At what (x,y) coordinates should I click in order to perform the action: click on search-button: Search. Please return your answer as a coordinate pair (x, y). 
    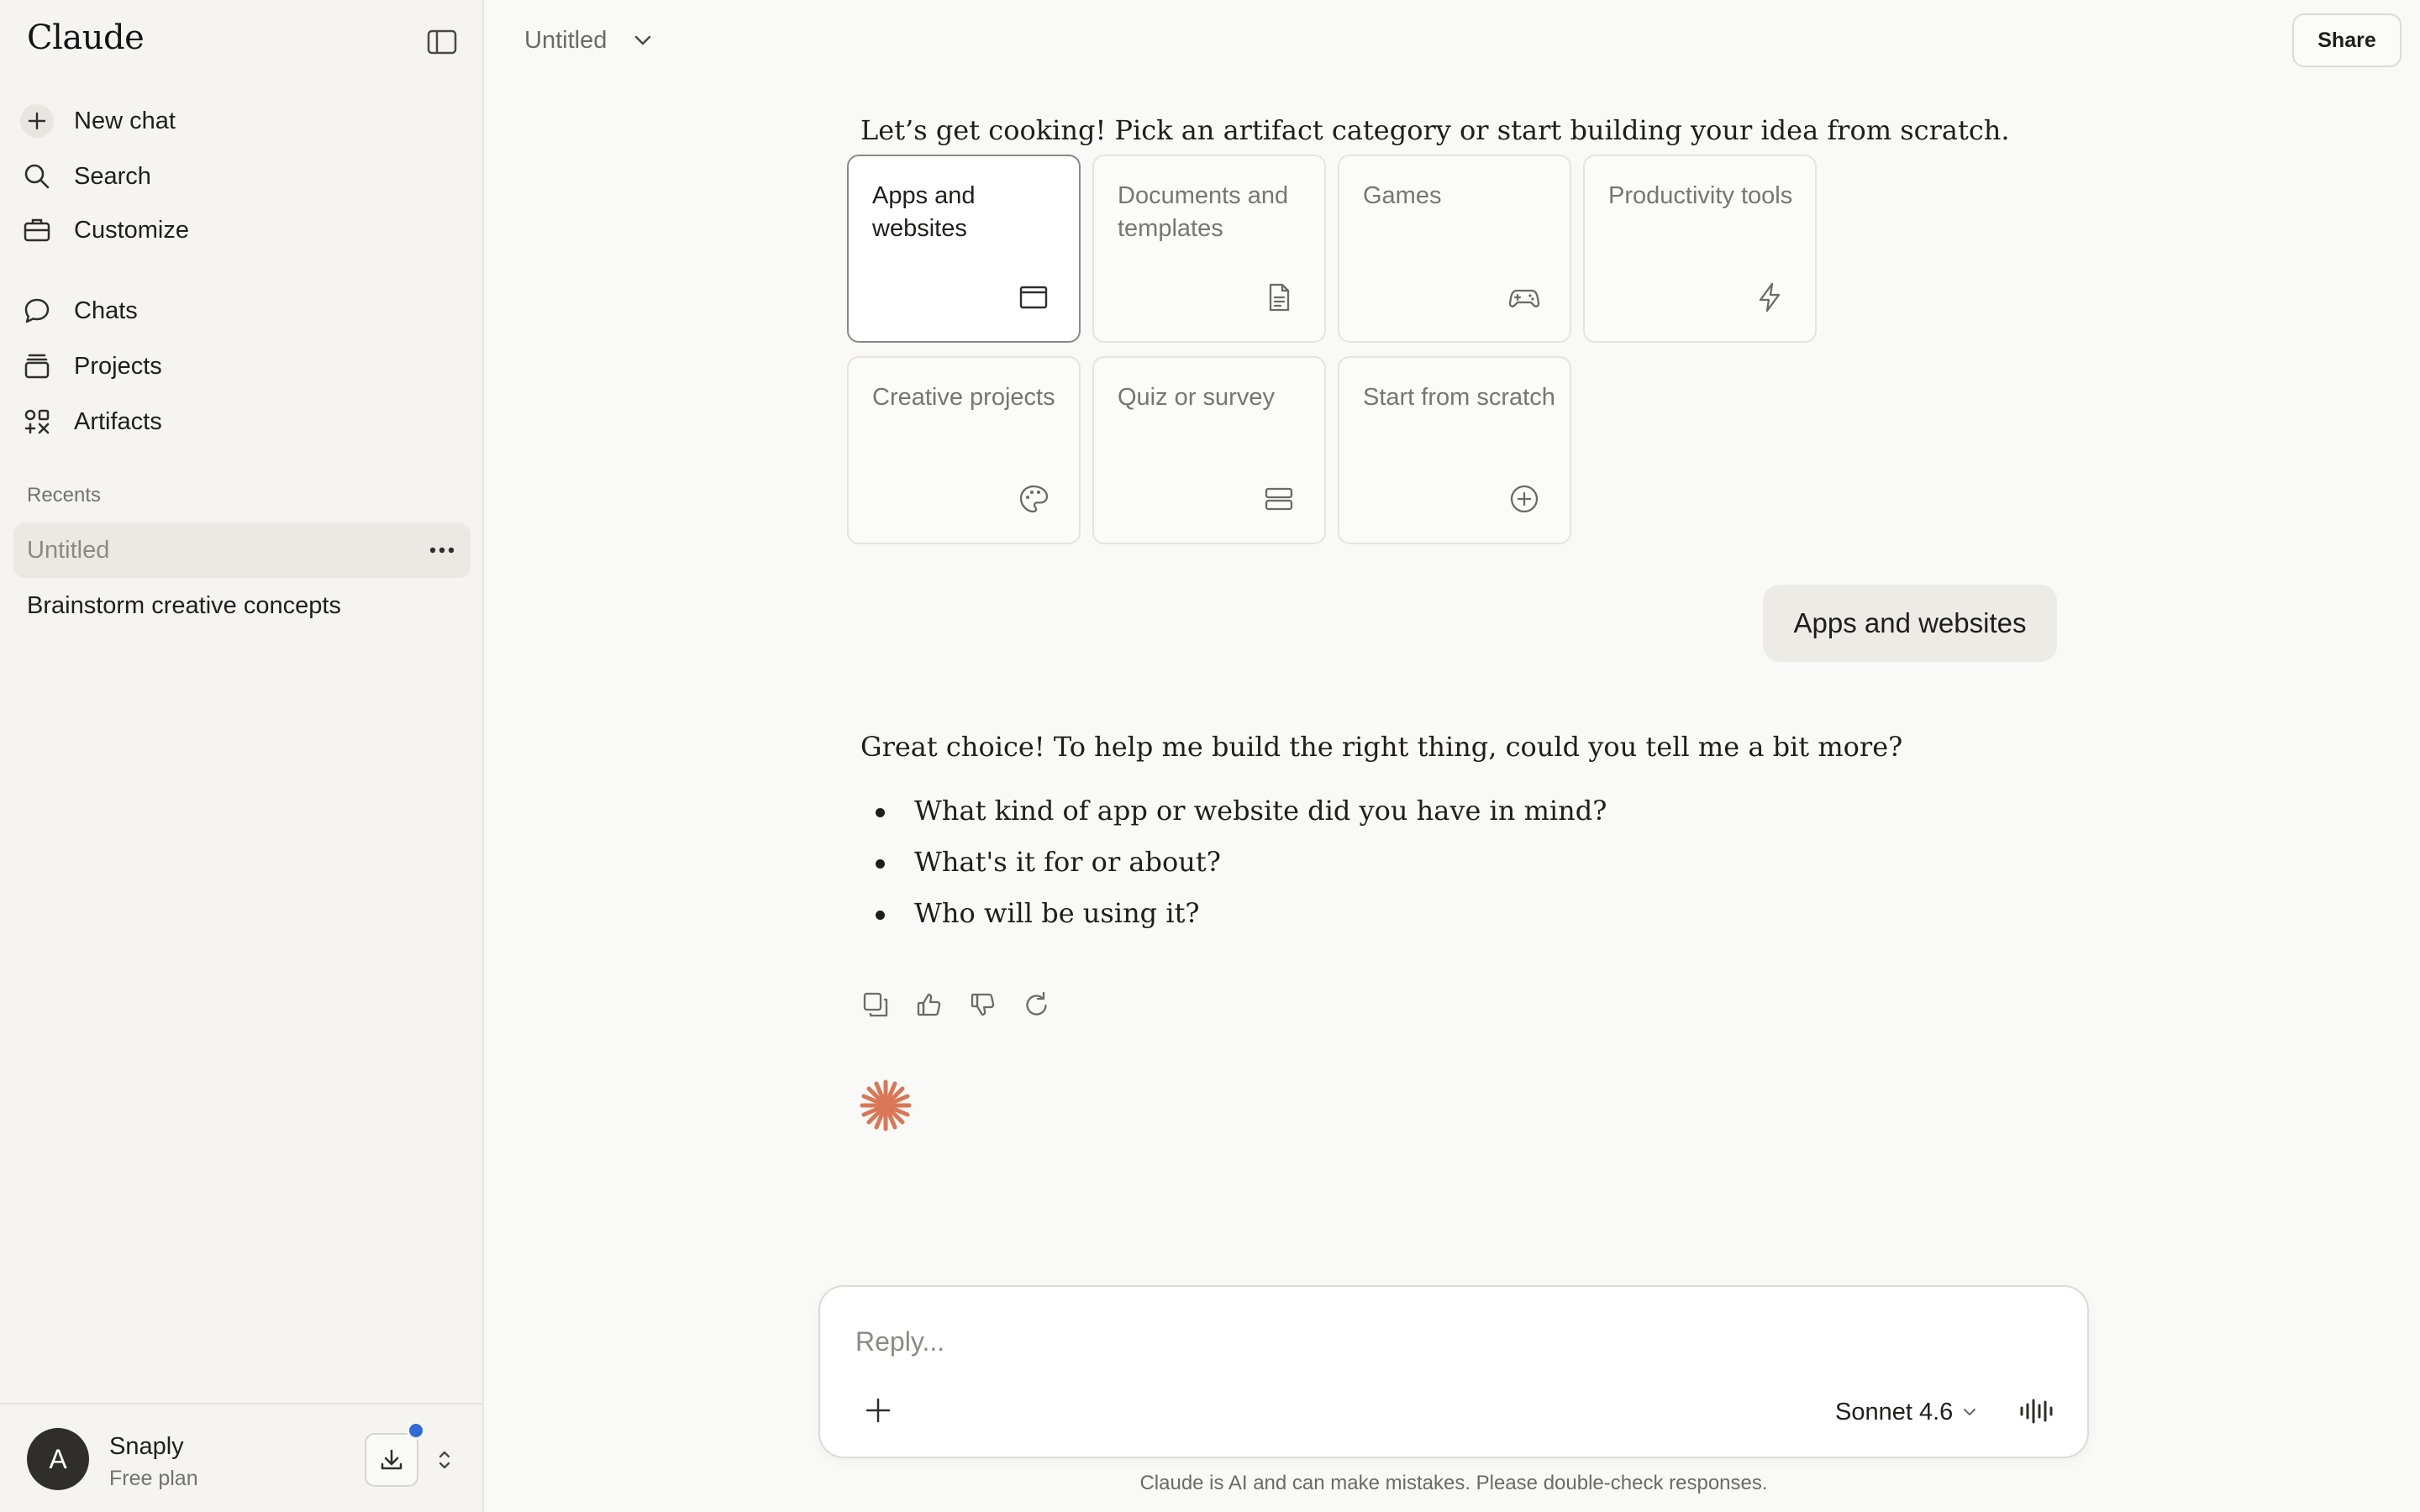
    Looking at the image, I should click on (242, 176).